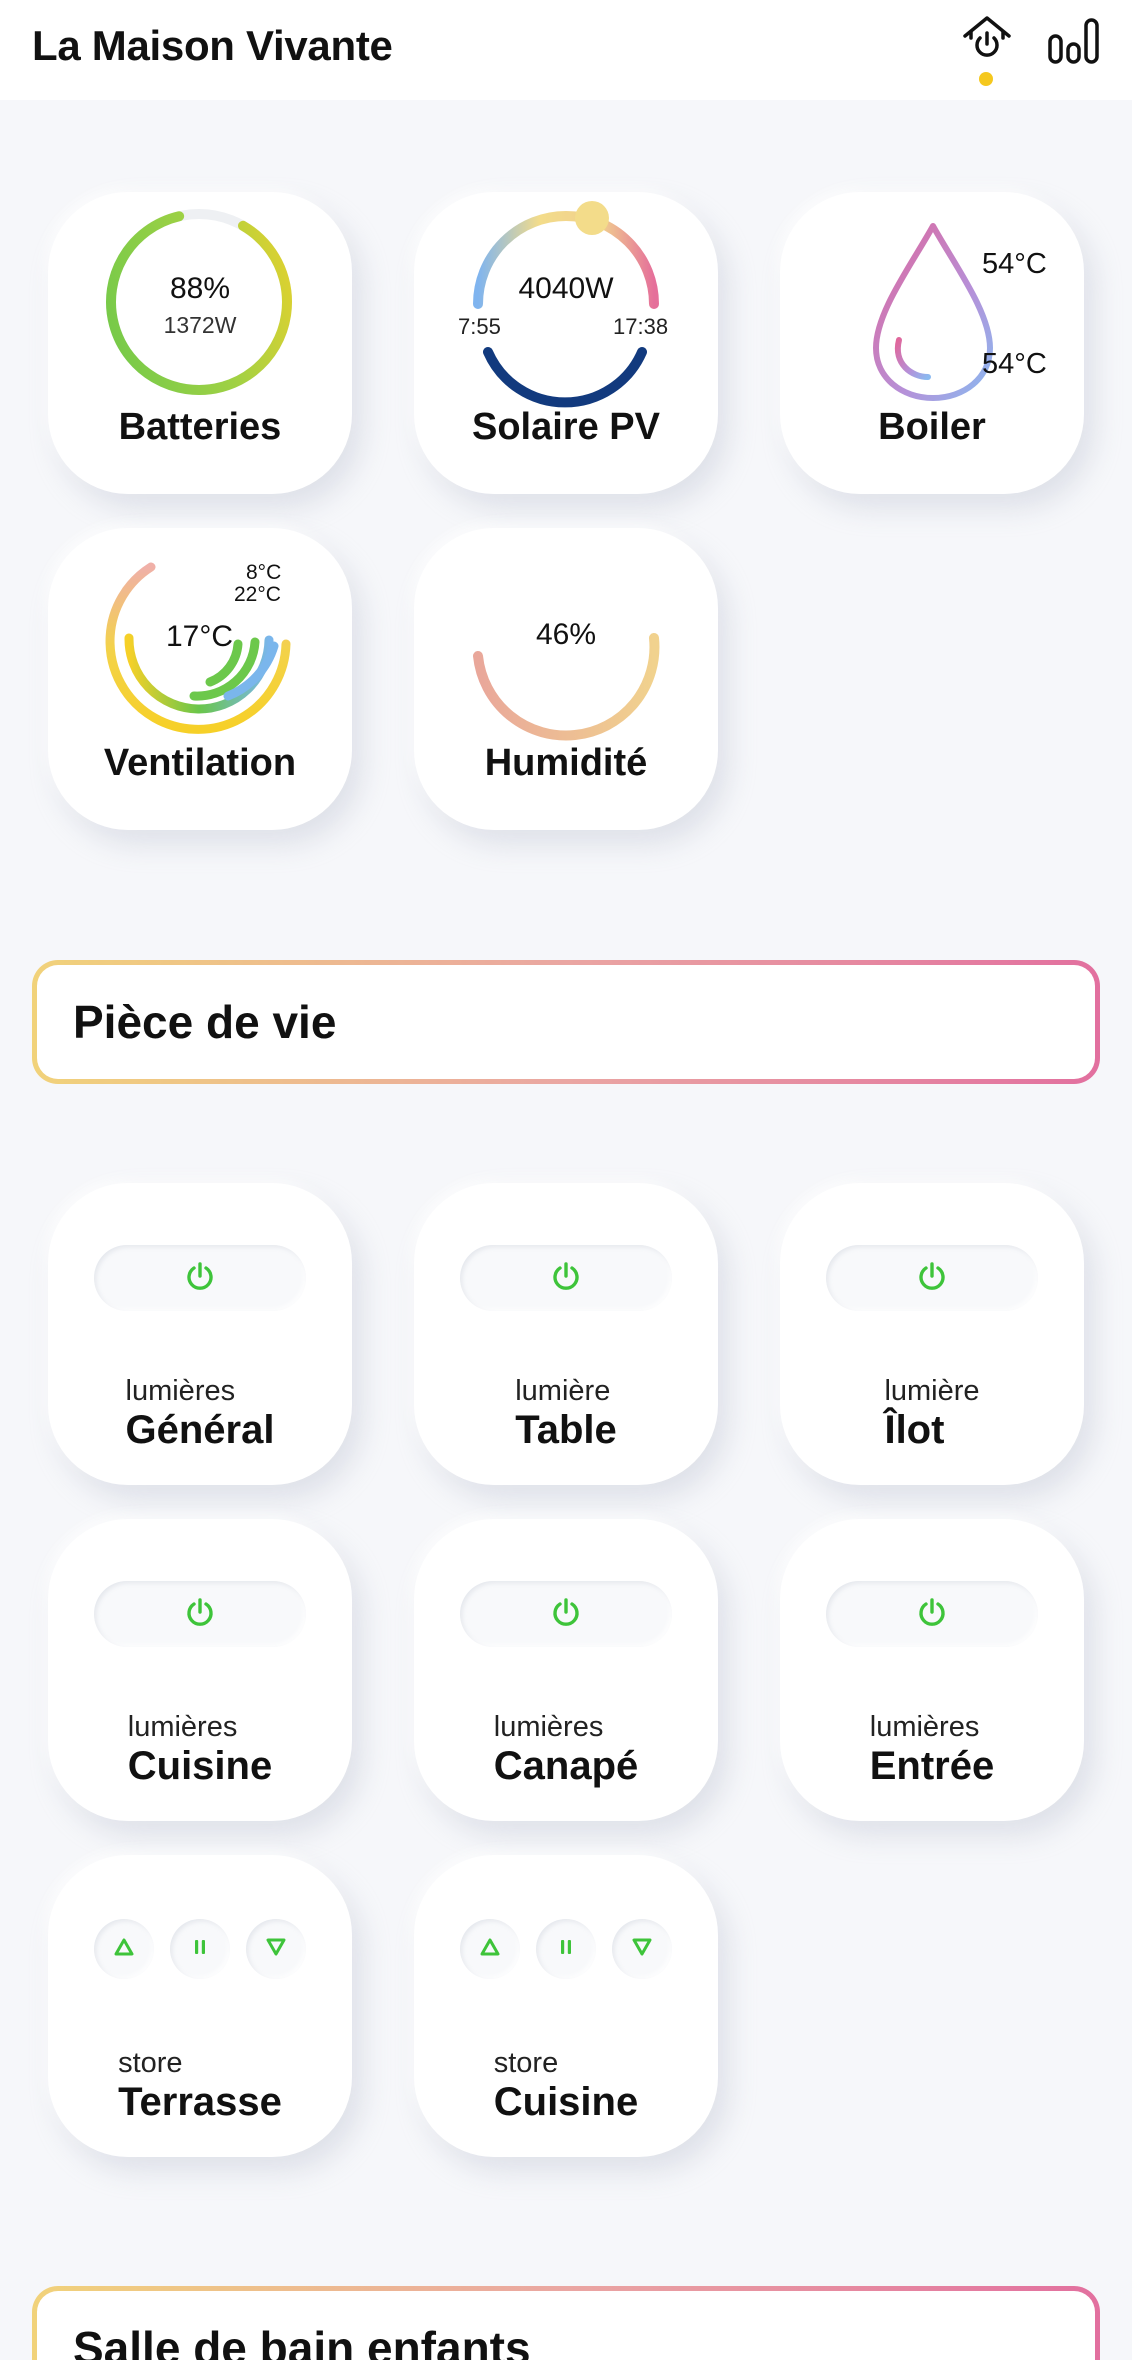 The image size is (1132, 2360). What do you see at coordinates (200, 1334) in the screenshot?
I see `light-card-general: lumières Général` at bounding box center [200, 1334].